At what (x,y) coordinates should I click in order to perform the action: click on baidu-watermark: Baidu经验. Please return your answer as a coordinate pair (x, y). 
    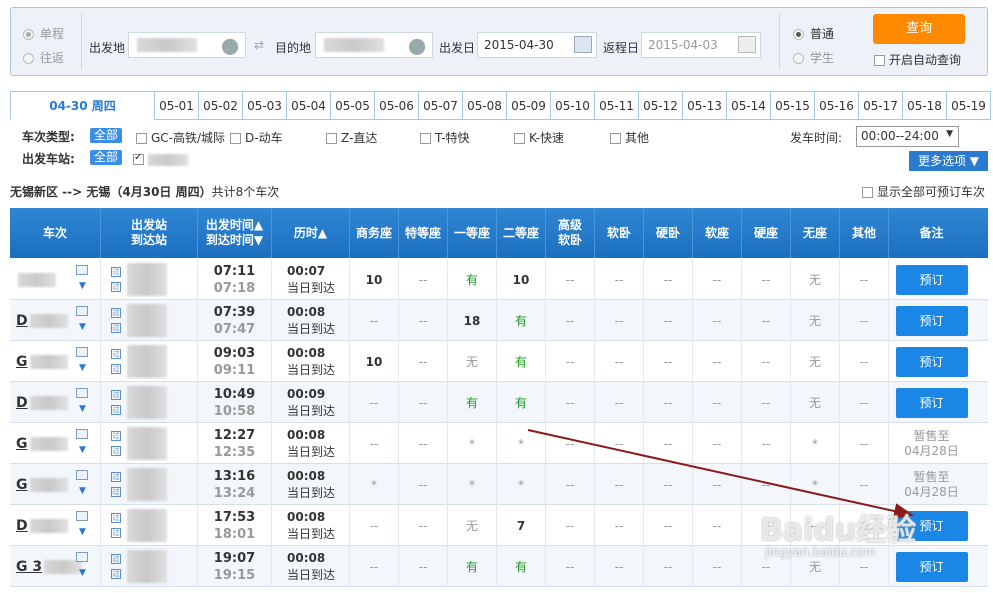
    Looking at the image, I should click on (838, 530).